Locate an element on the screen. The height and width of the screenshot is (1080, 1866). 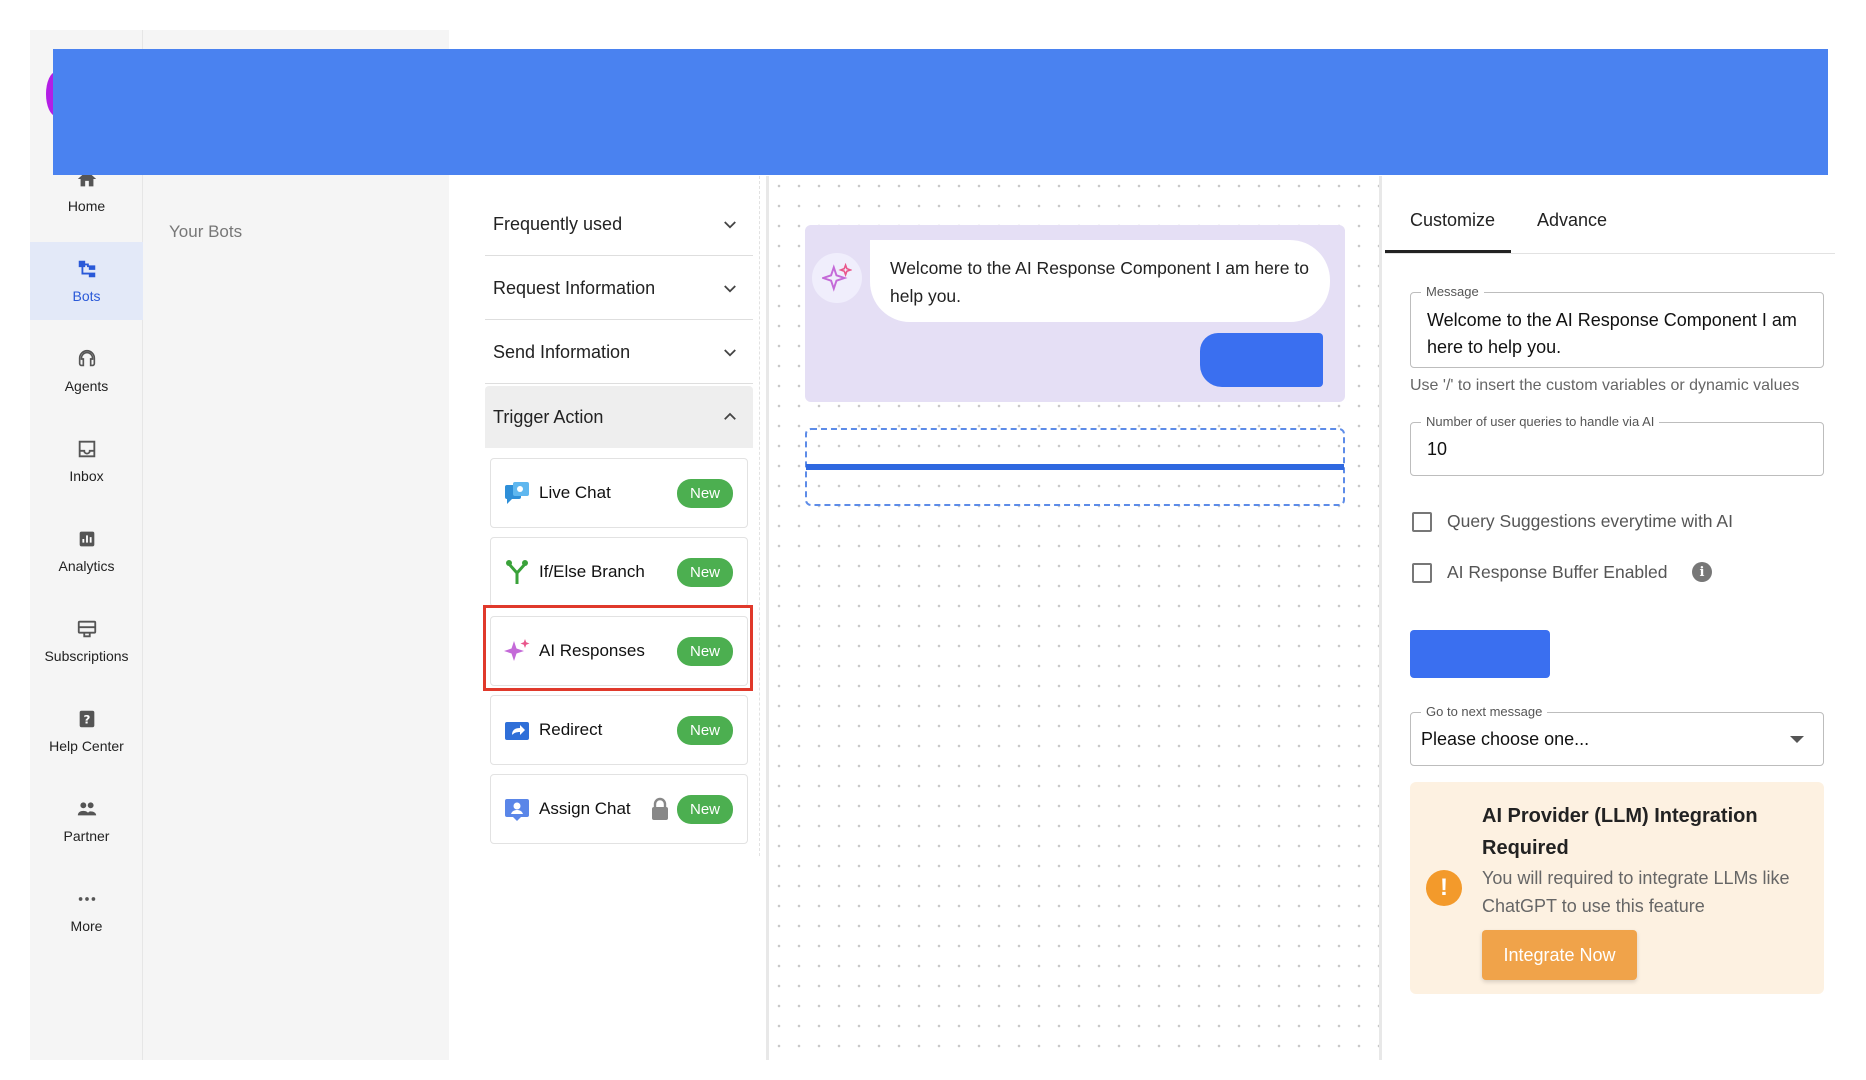
section-request-information: Request Information is located at coordinates (619, 289).